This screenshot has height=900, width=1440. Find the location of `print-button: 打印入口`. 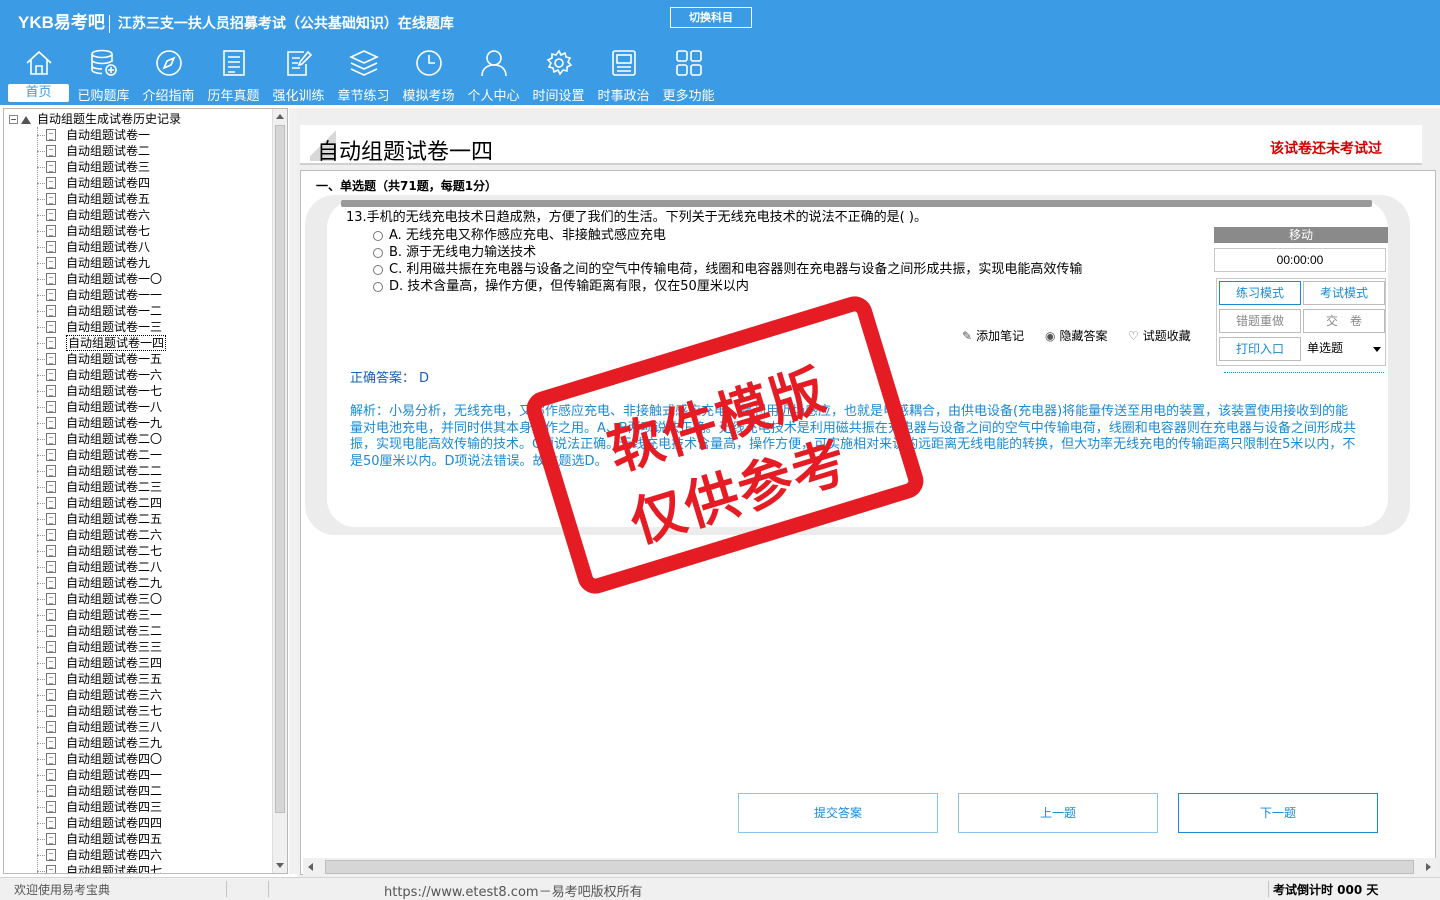

print-button: 打印入口 is located at coordinates (1260, 349).